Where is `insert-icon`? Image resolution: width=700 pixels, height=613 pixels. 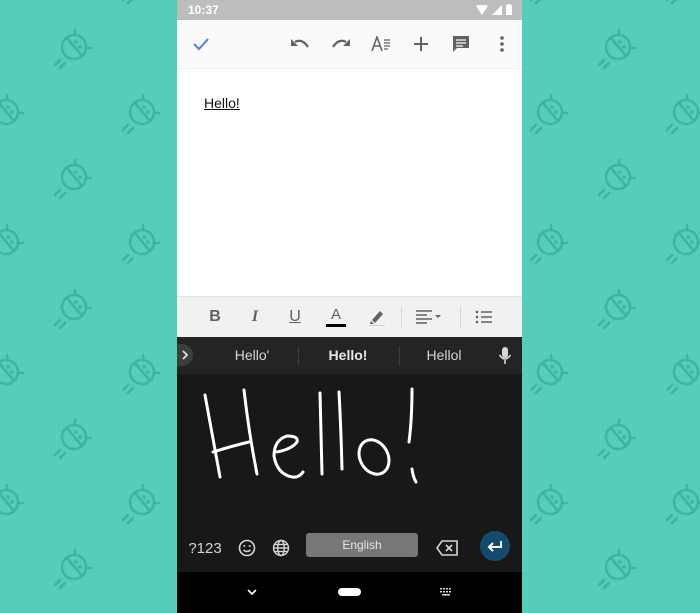 insert-icon is located at coordinates (421, 44).